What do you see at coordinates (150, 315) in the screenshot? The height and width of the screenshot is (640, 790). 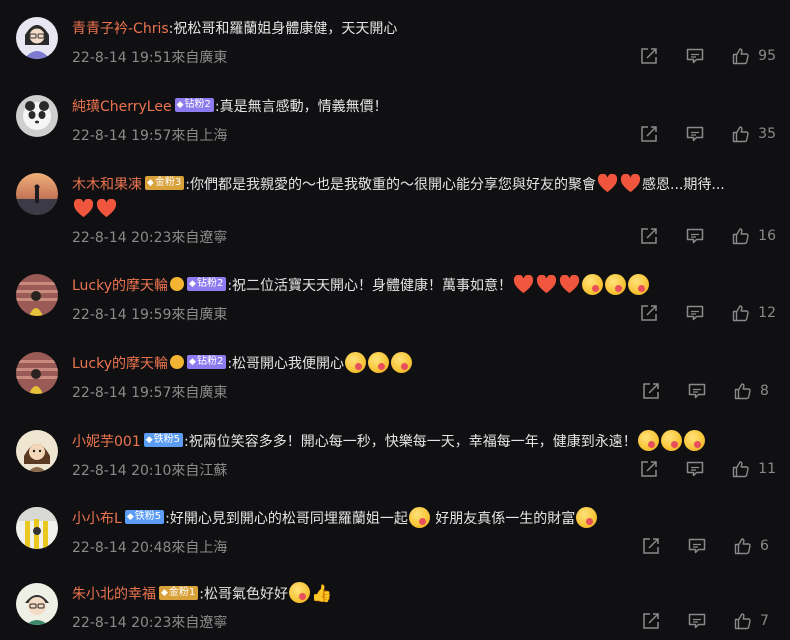 I see `comment-meta: 22-8-14 19:59來自廣東` at bounding box center [150, 315].